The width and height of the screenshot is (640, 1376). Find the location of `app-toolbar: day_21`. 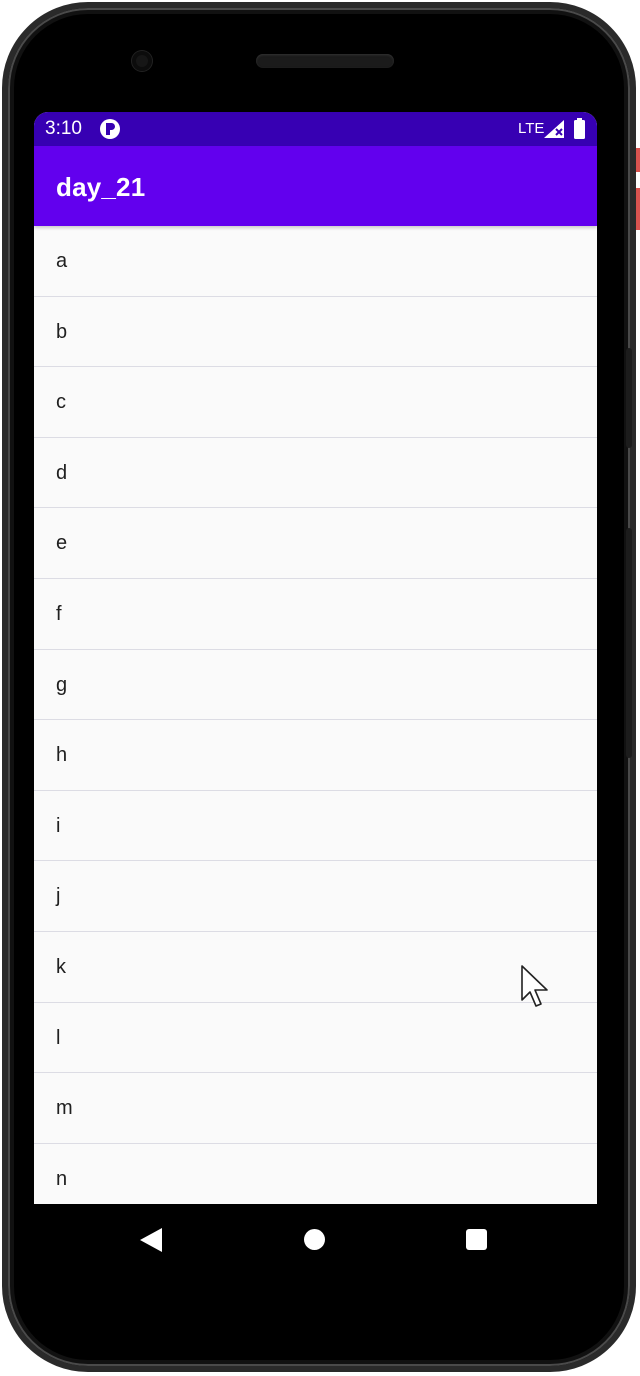

app-toolbar: day_21 is located at coordinates (315, 186).